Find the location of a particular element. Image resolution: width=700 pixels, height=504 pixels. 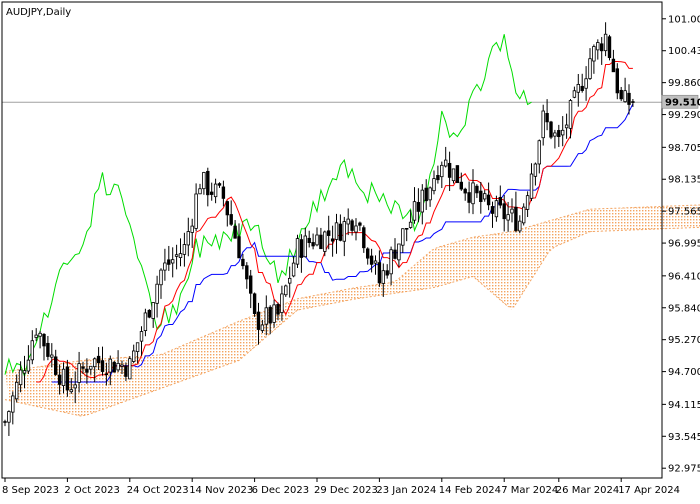

time-tick-label: 7 Mar 2024 is located at coordinates (529, 490).